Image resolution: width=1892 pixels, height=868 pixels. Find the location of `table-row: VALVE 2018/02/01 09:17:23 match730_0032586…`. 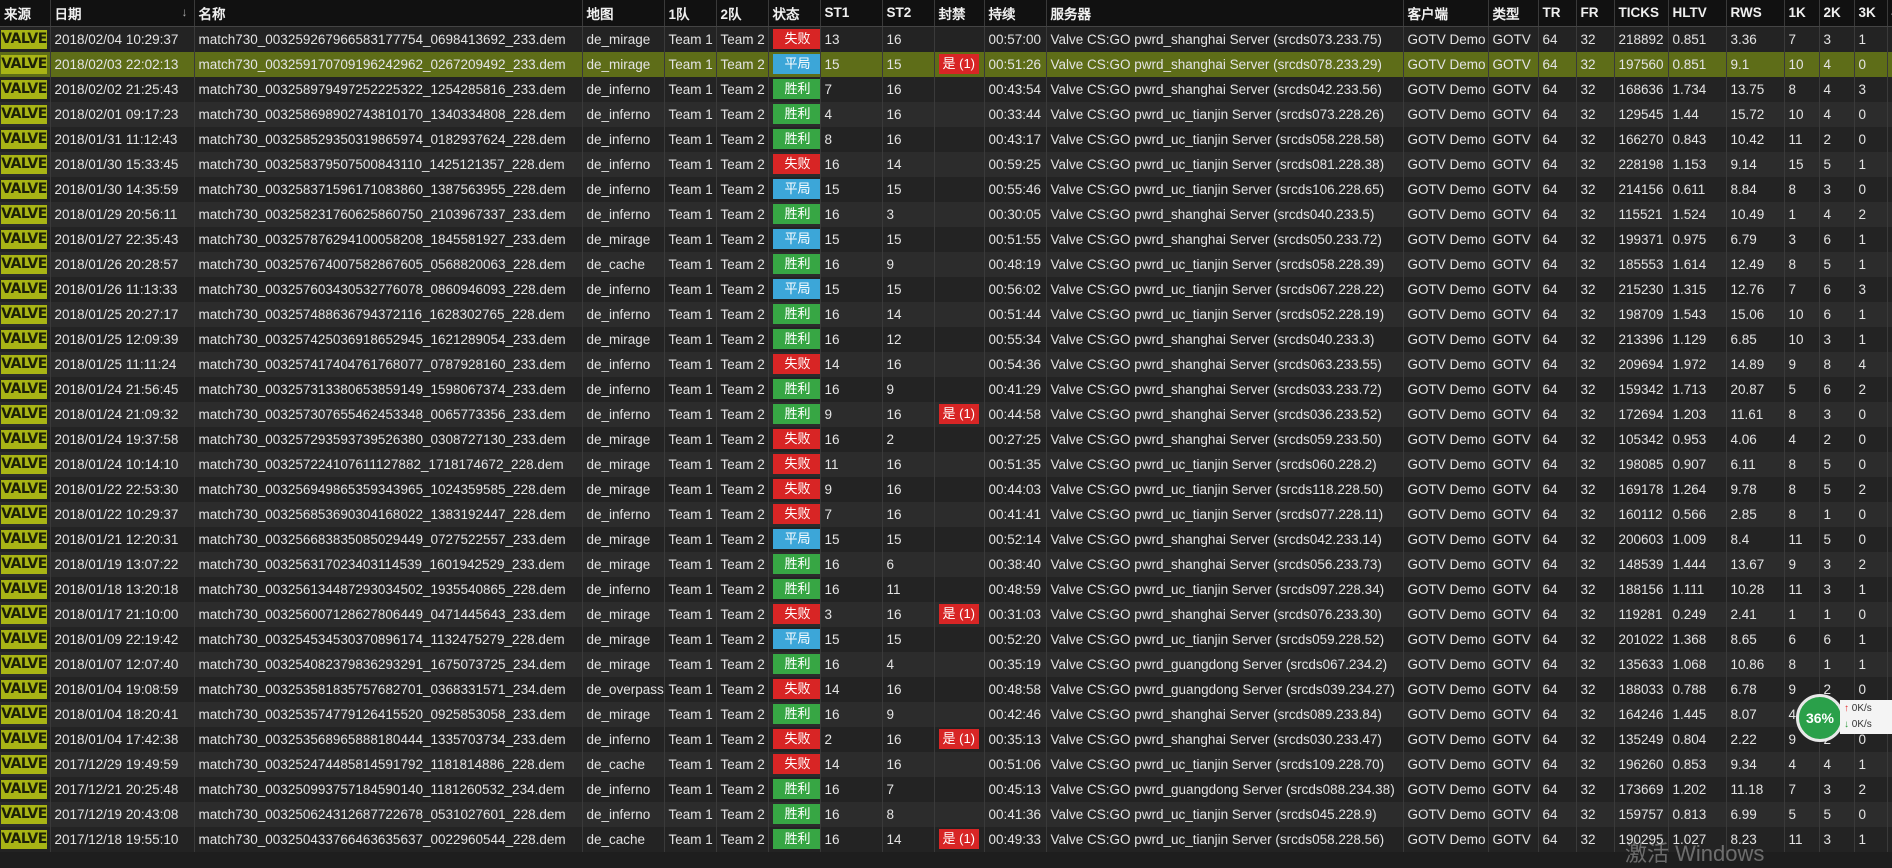

table-row: VALVE 2018/02/01 09:17:23 match730_0032586… is located at coordinates (946, 114).